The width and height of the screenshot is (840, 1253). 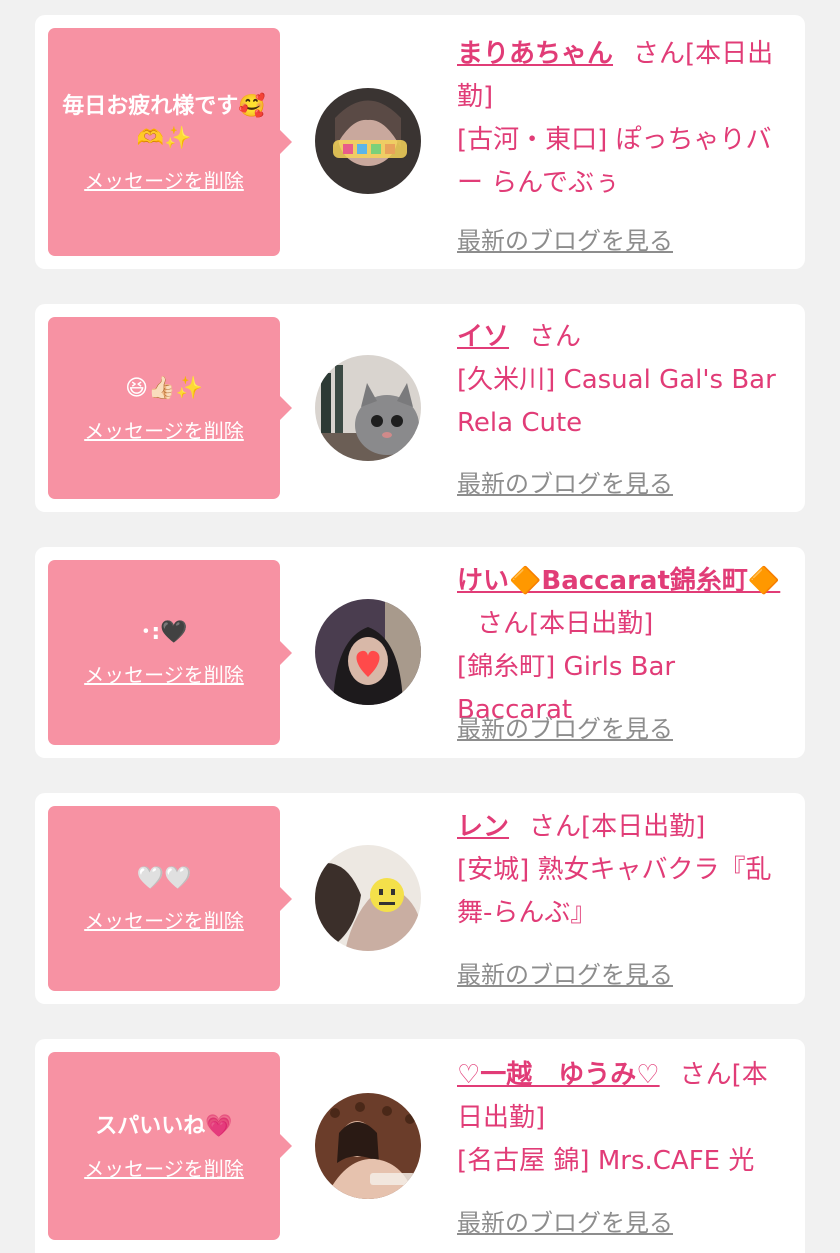 What do you see at coordinates (164, 878) in the screenshot?
I see `message-text: 🤍🤍` at bounding box center [164, 878].